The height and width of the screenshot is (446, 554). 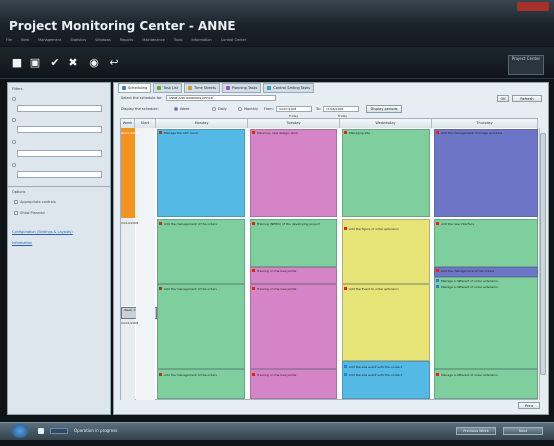 What do you see at coordinates (485, 123) in the screenshot?
I see `column-header-thursday: Thursday` at bounding box center [485, 123].